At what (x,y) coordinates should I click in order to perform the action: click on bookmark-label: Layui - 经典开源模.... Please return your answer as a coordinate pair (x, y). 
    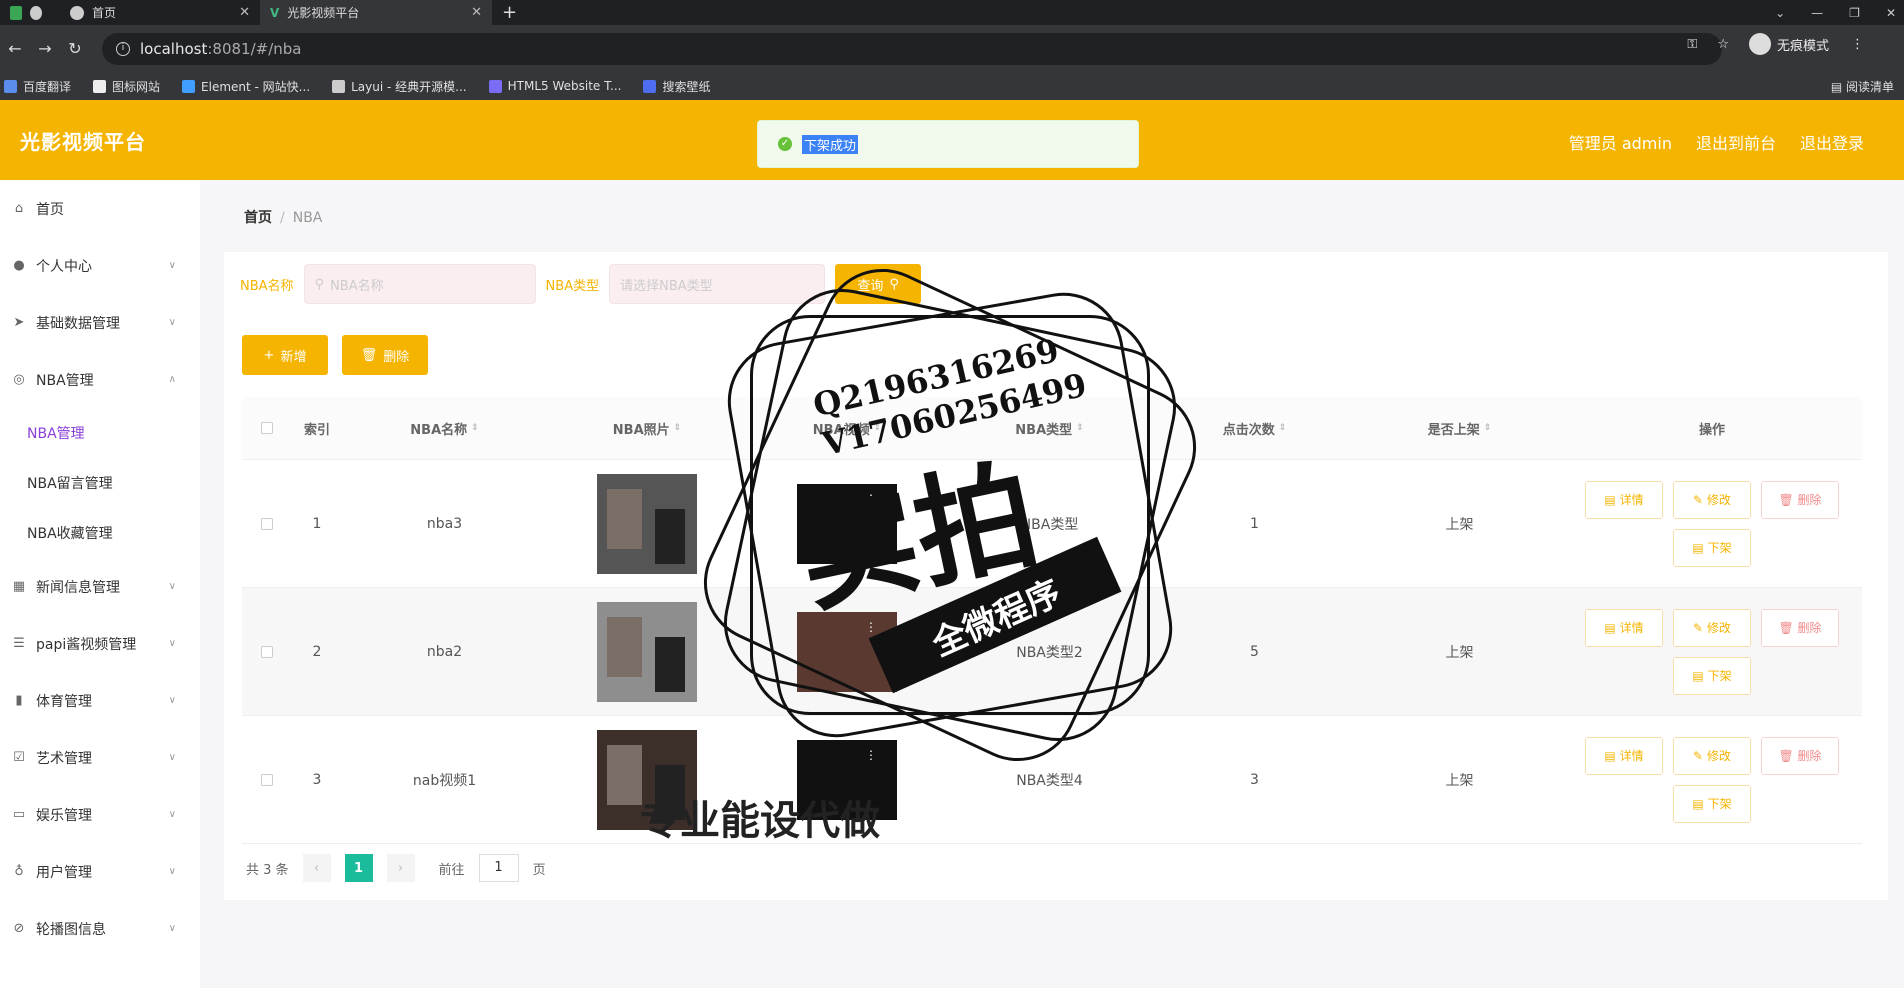
    Looking at the image, I should click on (409, 86).